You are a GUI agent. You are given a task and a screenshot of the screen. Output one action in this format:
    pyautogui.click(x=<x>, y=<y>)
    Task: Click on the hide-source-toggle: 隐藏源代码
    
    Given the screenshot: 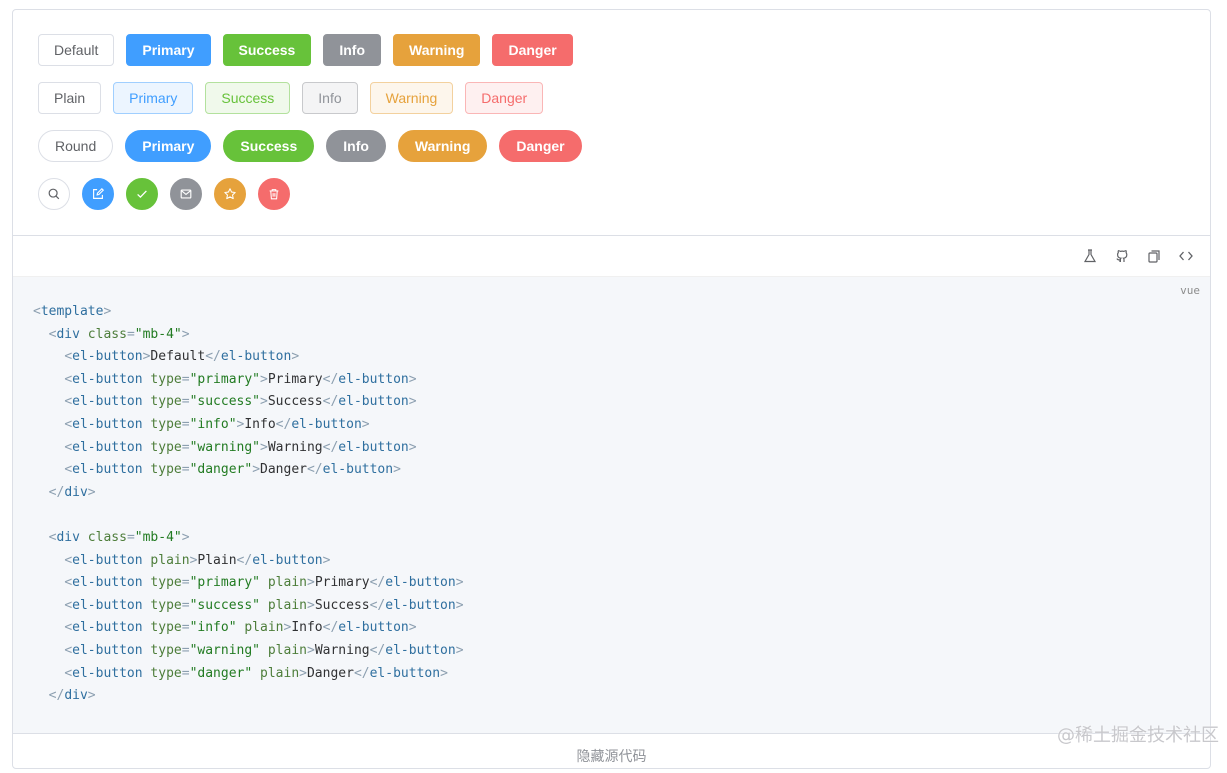 What is the action you would take?
    pyautogui.click(x=611, y=753)
    